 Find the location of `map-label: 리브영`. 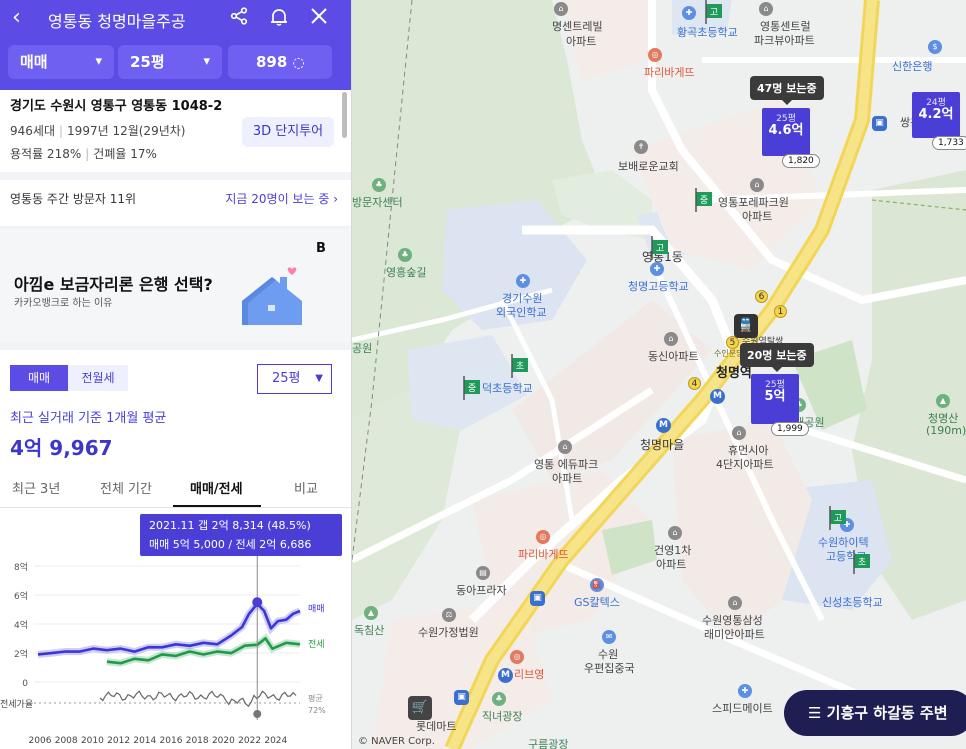

map-label: 리브영 is located at coordinates (529, 674).